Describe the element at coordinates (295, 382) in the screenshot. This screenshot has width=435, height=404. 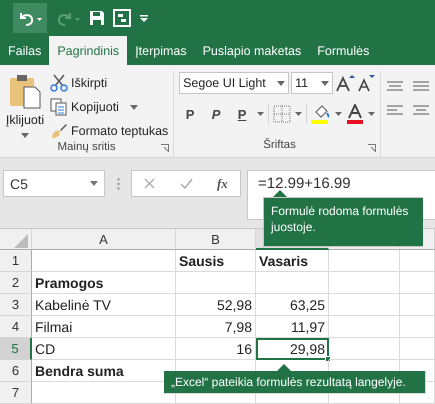
I see `result-tooltip: „Excel“ pateikia formulės rezultatą langelyje.` at that location.